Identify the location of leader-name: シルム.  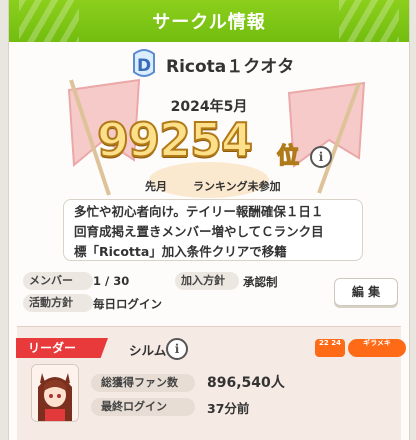
(148, 350).